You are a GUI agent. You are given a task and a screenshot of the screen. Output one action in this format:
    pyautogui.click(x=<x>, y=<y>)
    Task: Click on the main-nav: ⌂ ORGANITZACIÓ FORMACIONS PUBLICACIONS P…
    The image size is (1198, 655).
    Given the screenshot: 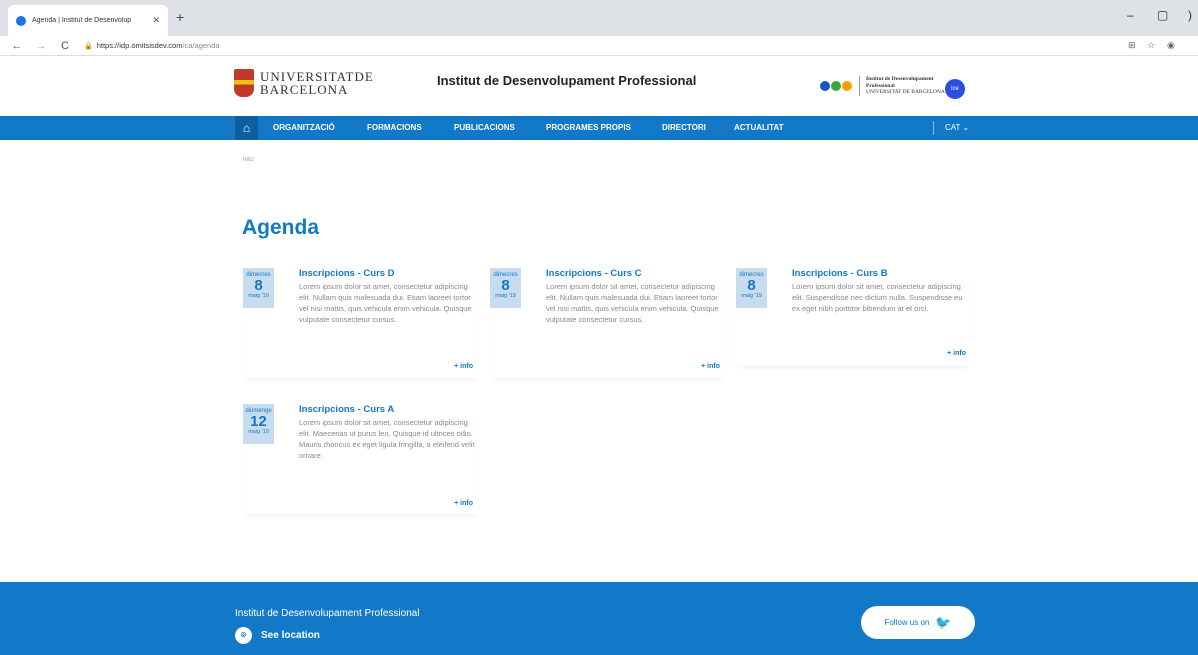 What is the action you would take?
    pyautogui.click(x=599, y=128)
    